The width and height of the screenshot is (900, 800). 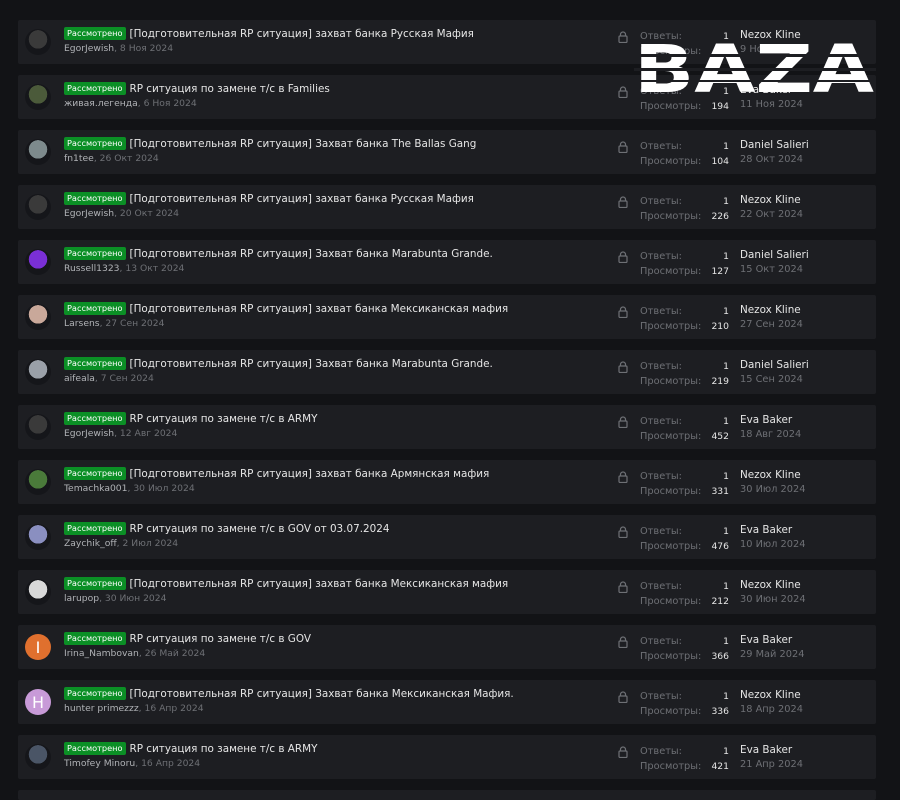 What do you see at coordinates (79, 158) in the screenshot?
I see `thread-author-link: fn1tee` at bounding box center [79, 158].